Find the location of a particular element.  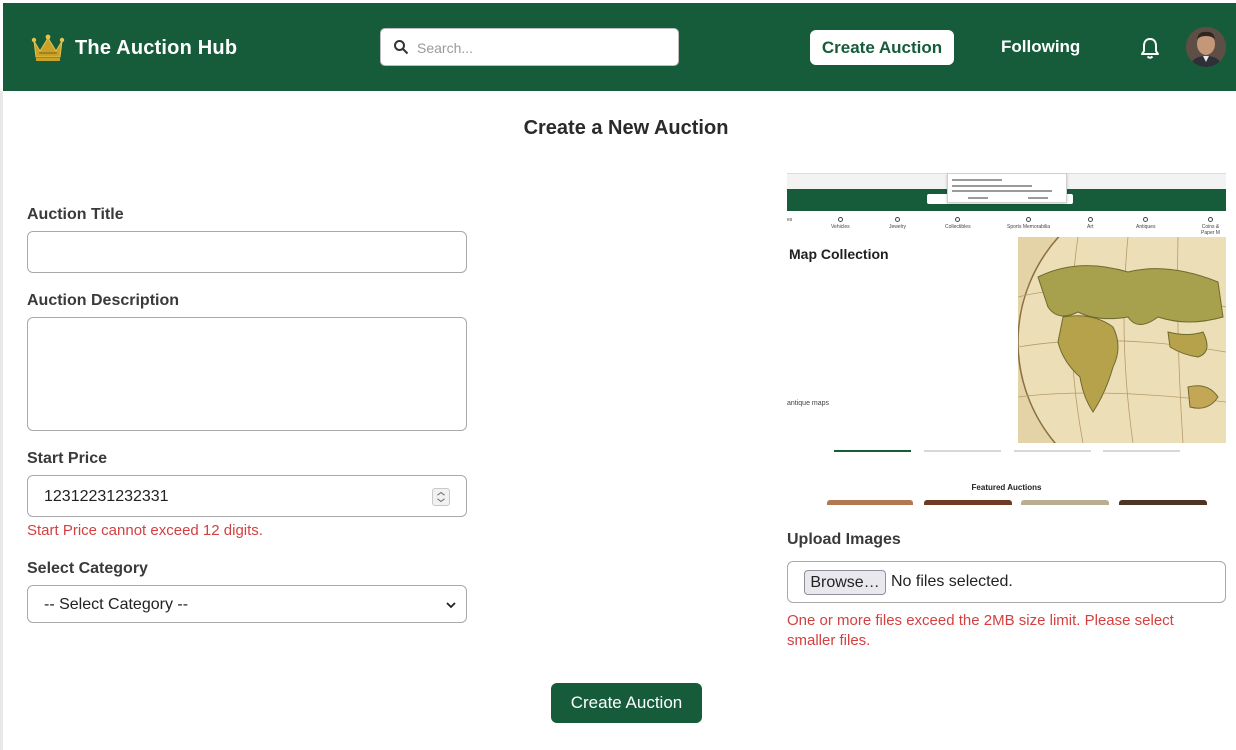

preview-category: Antiques is located at coordinates (1145, 223).